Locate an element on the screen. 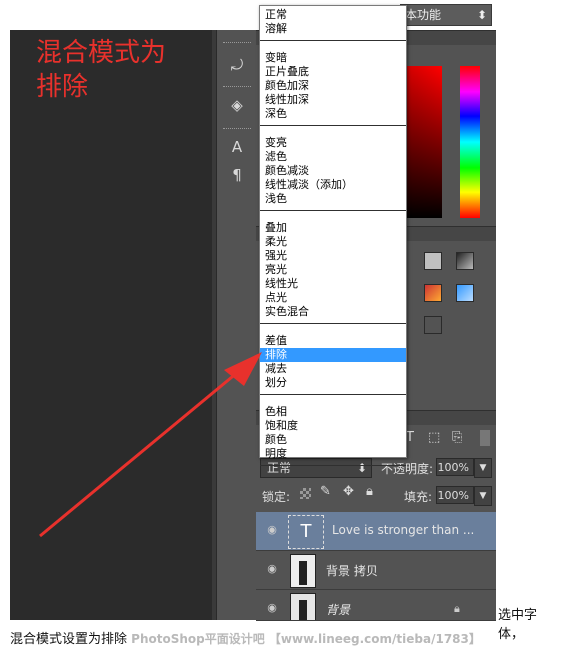  text-layer-thumbnail: T is located at coordinates (306, 532).